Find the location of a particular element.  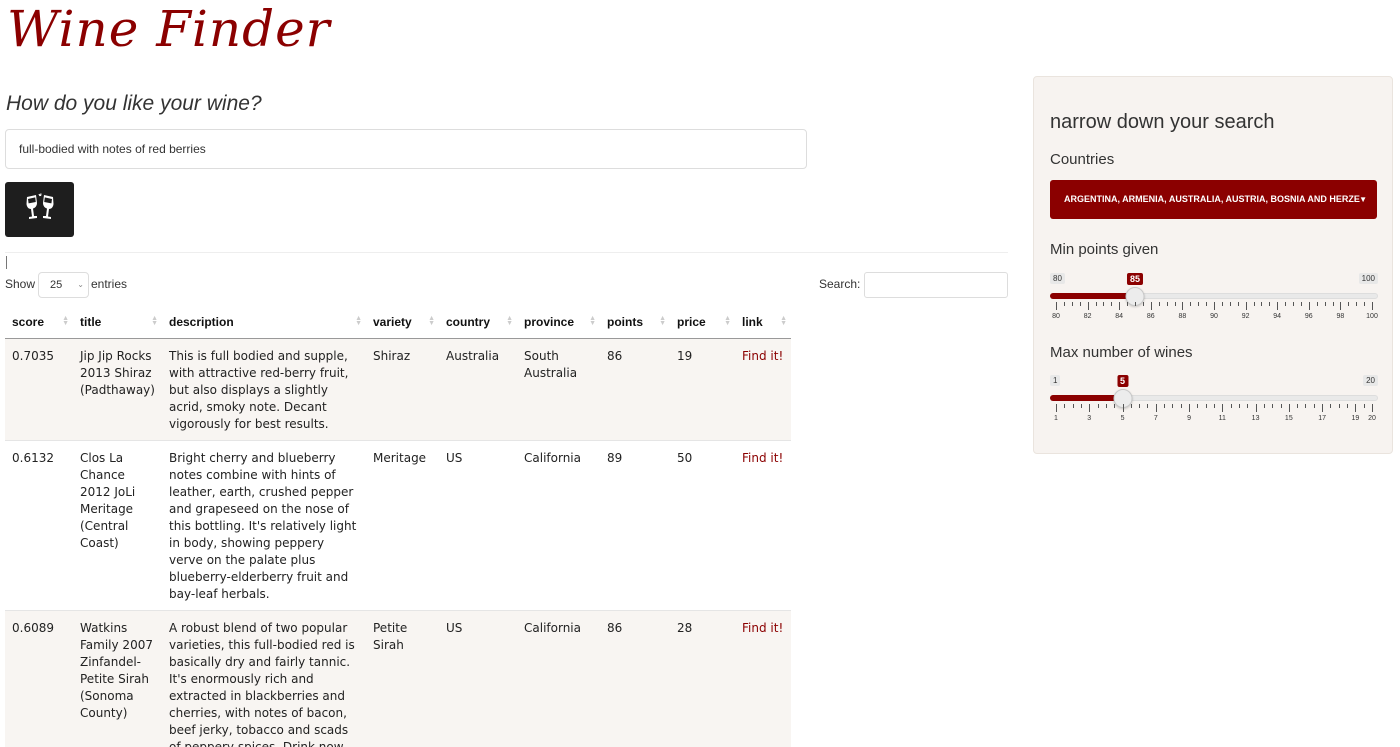

column-header-score: score ▲ ▼ is located at coordinates (39, 323).